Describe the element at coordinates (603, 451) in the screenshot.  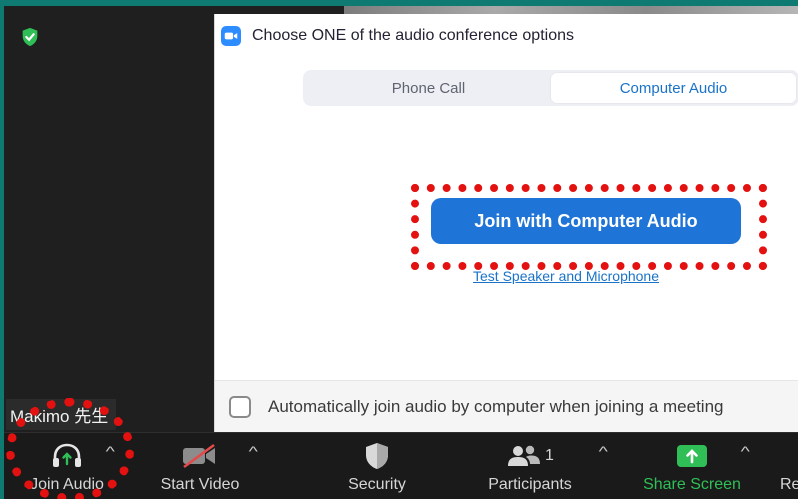
I see `participants-caret-icon: ^` at that location.